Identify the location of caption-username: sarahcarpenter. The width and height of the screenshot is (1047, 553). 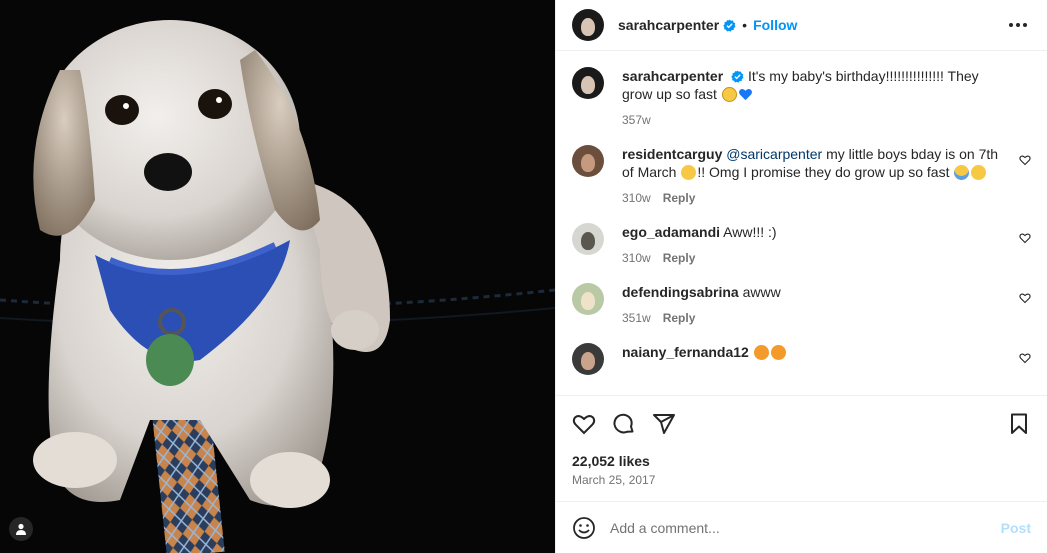
(672, 76).